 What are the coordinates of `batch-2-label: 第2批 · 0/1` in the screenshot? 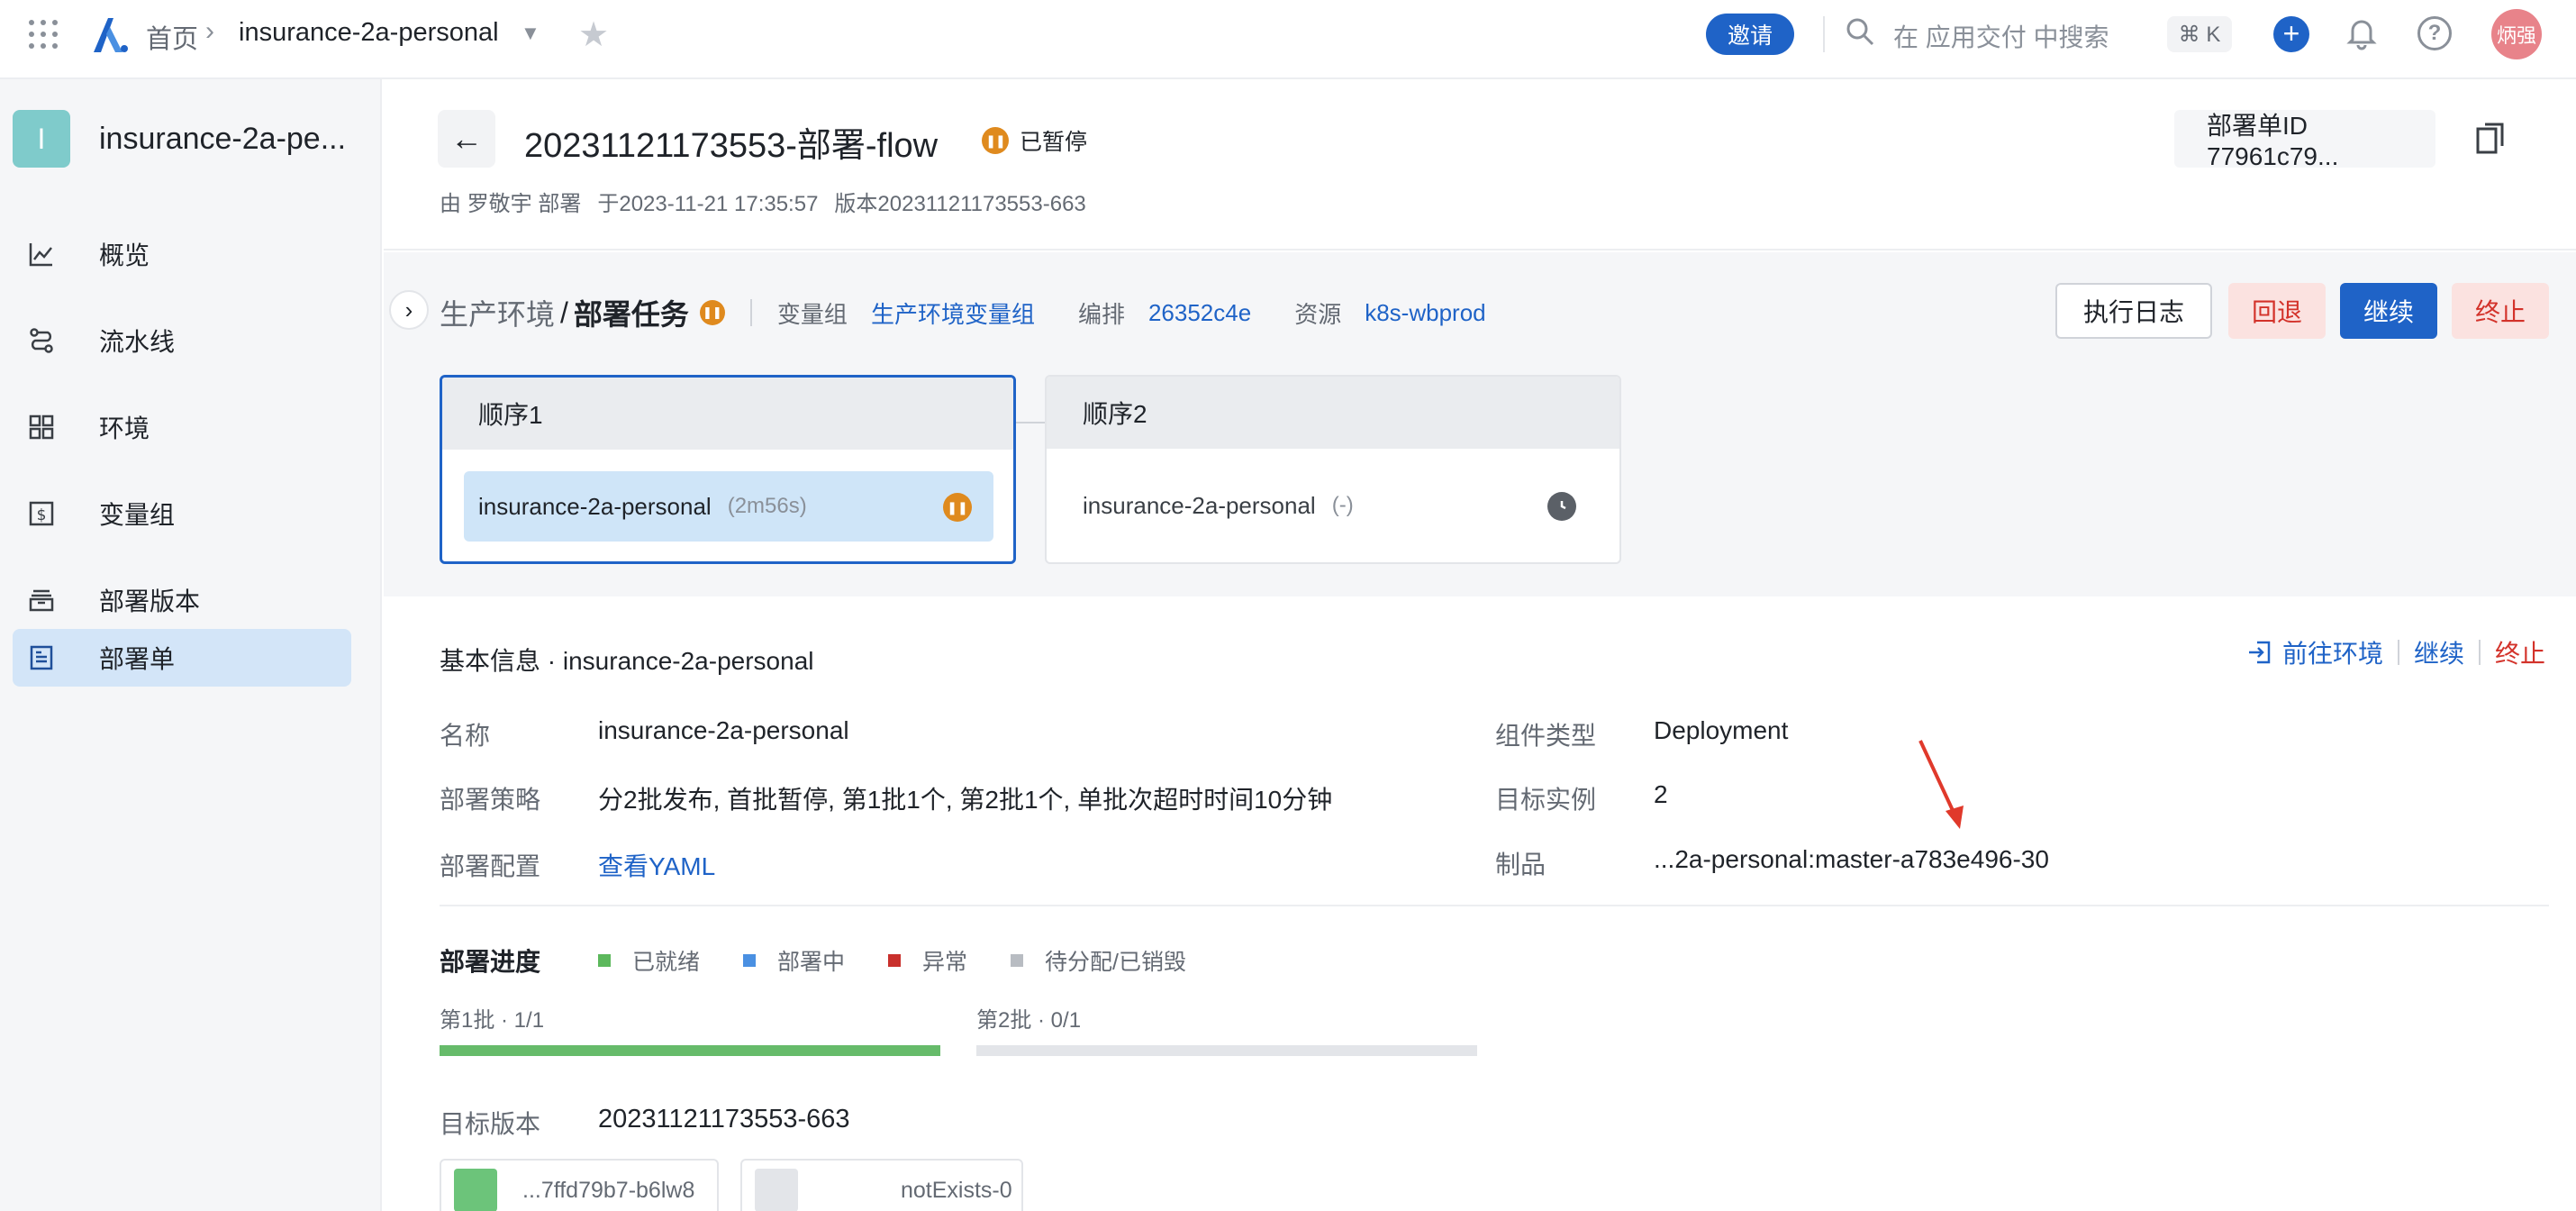 It's located at (1029, 1020).